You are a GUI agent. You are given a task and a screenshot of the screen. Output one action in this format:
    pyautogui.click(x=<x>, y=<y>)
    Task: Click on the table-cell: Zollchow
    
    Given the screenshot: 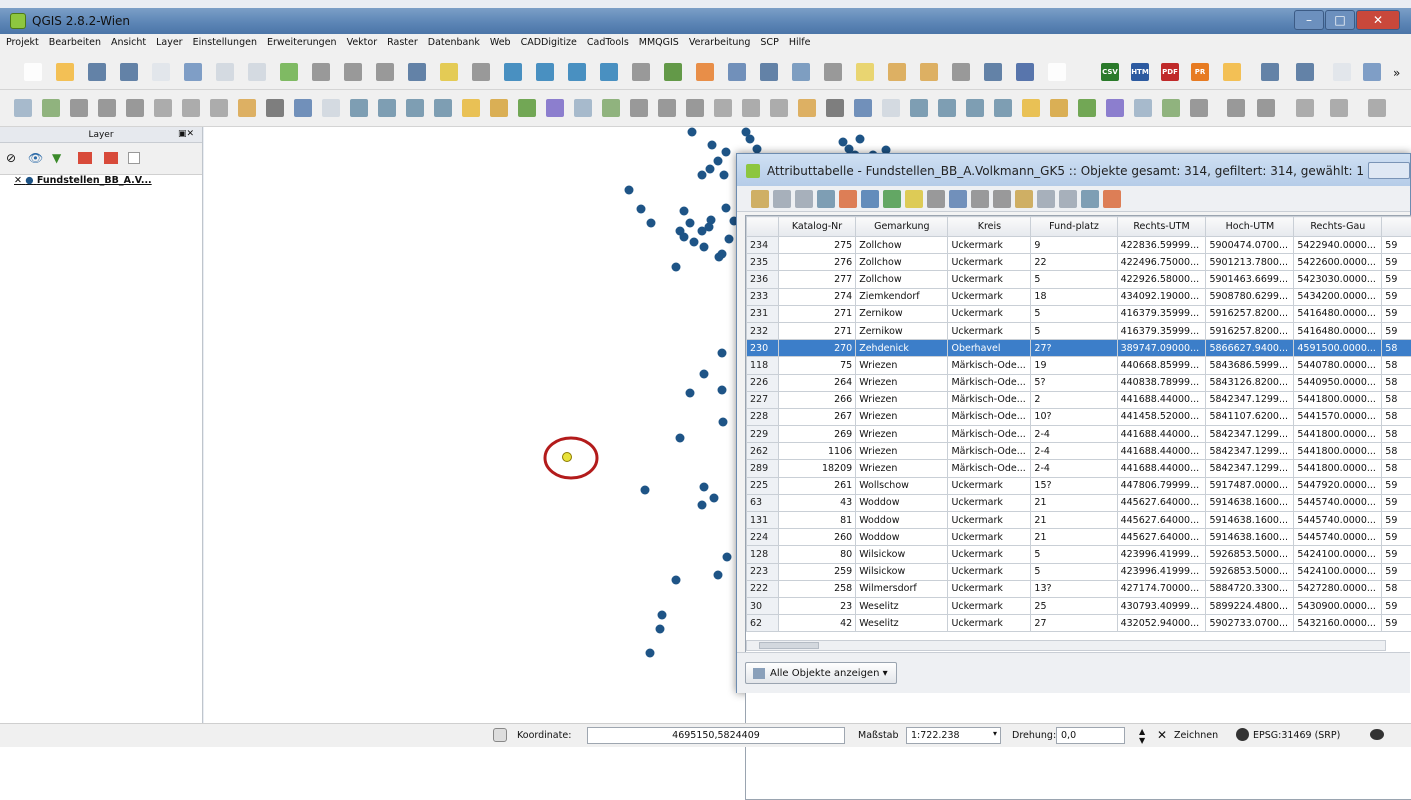 What is the action you would take?
    pyautogui.click(x=902, y=262)
    